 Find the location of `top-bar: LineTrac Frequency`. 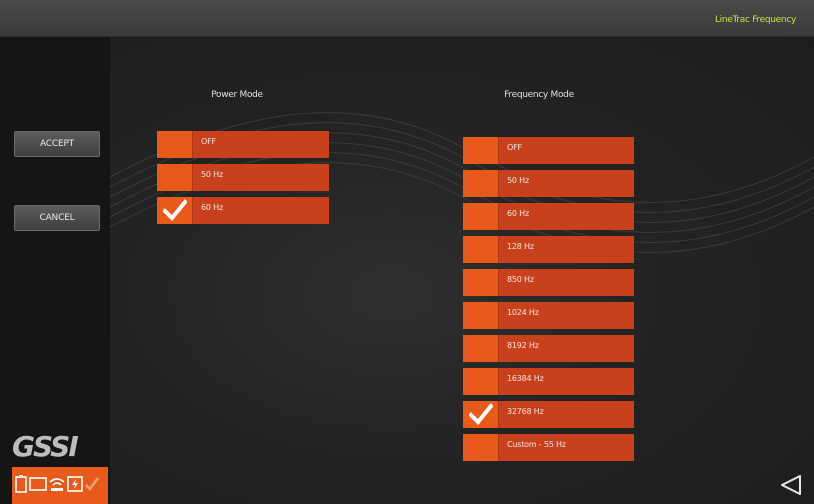

top-bar: LineTrac Frequency is located at coordinates (407, 18).